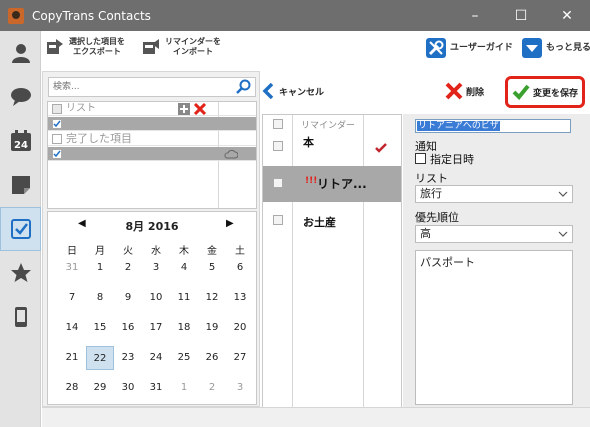 The width and height of the screenshot is (590, 427). I want to click on sidebar-item-favorites, so click(20, 273).